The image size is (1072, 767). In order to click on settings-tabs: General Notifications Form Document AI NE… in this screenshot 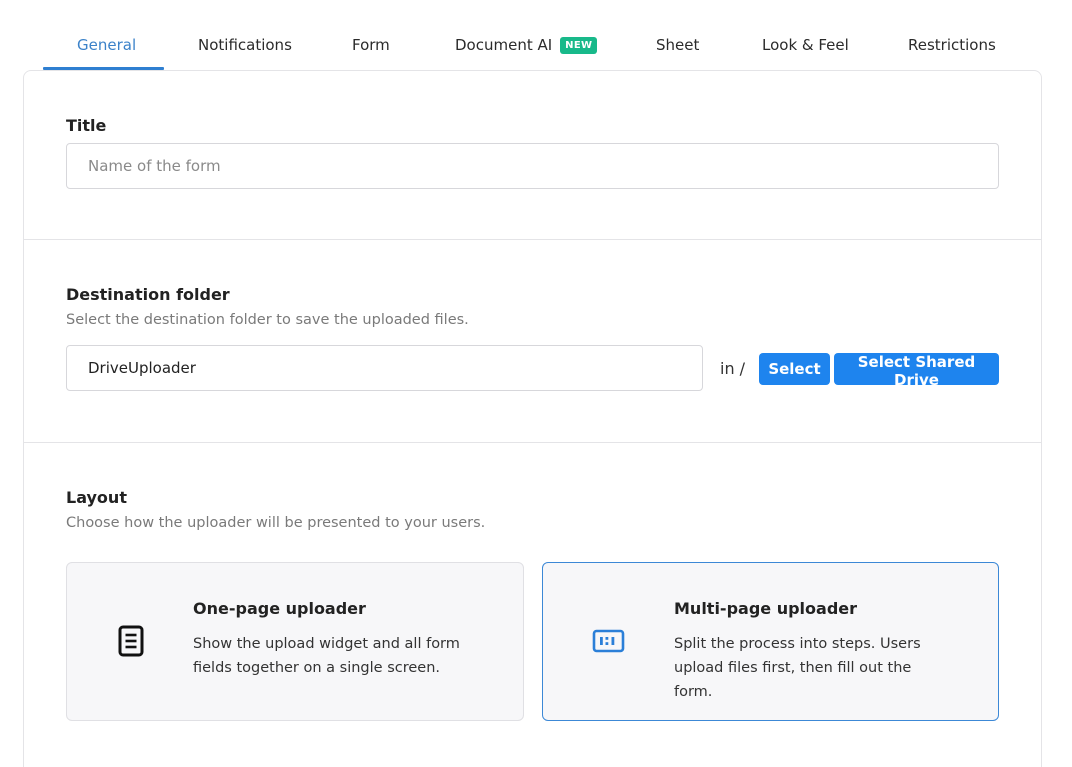, I will do `click(533, 35)`.